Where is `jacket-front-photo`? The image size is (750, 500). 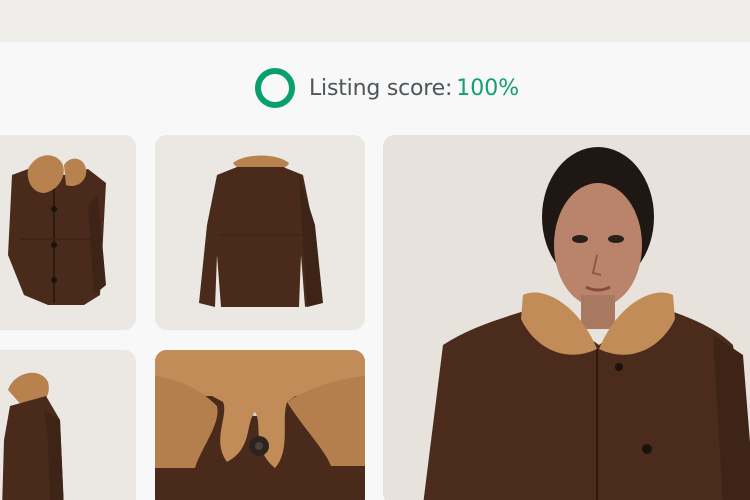
jacket-front-photo is located at coordinates (68, 232).